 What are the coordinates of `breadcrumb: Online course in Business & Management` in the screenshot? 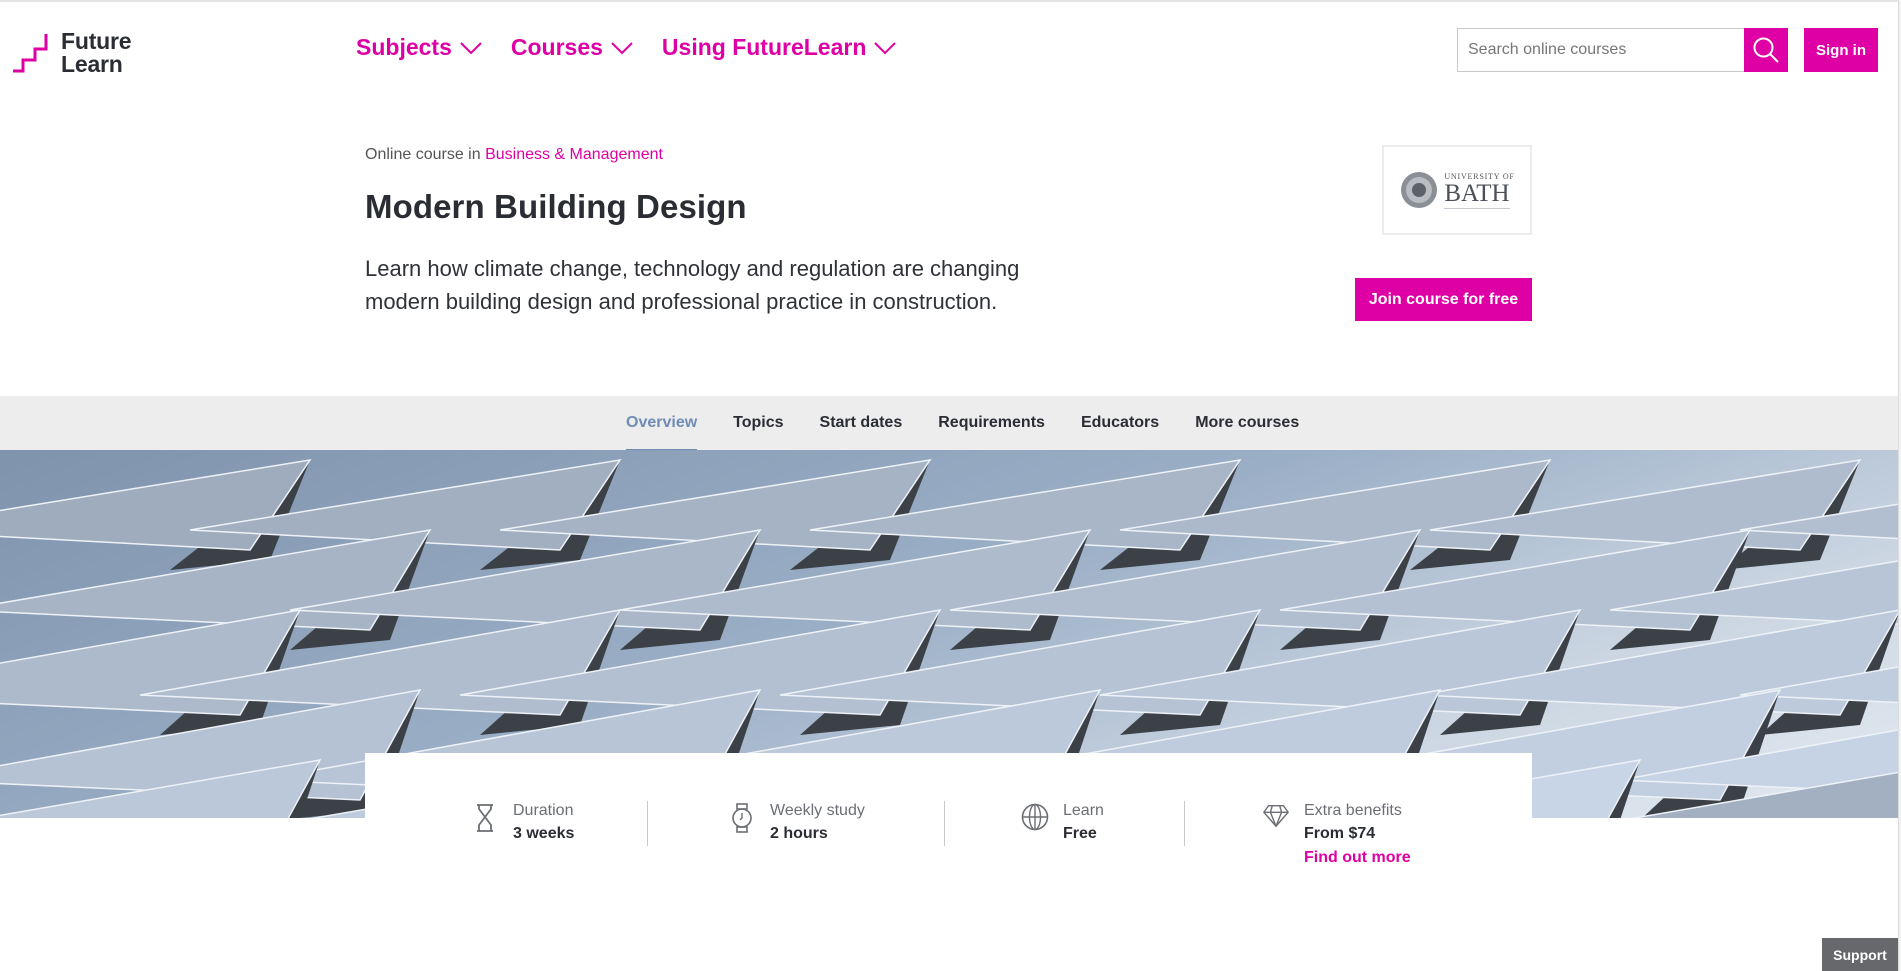 It's located at (514, 155).